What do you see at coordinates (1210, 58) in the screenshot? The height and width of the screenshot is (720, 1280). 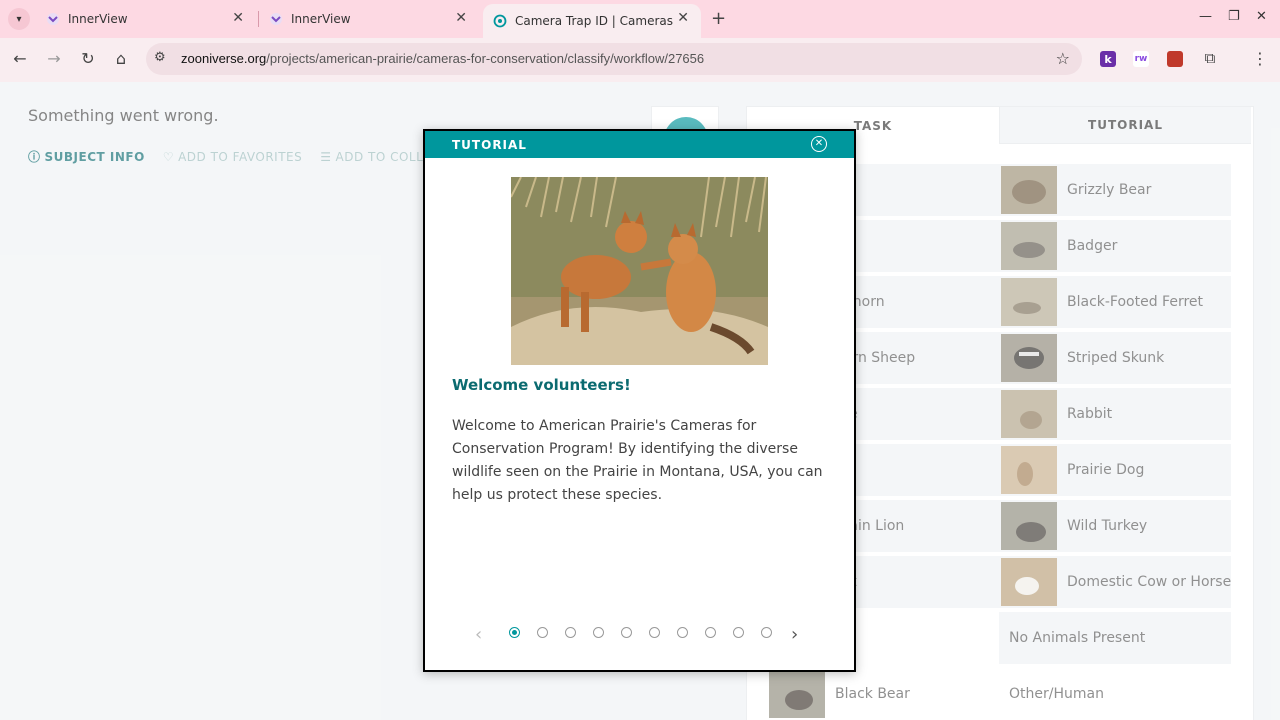 I see `extensions-puzzle-icon: ⧉` at bounding box center [1210, 58].